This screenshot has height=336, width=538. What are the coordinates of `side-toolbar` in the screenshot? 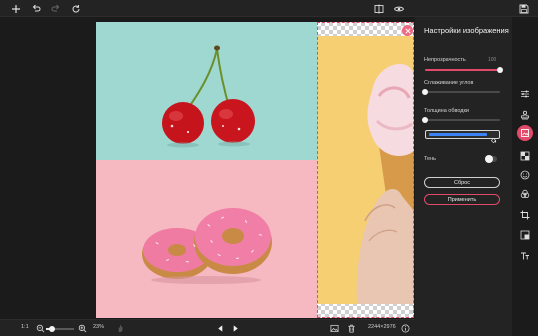 It's located at (525, 176).